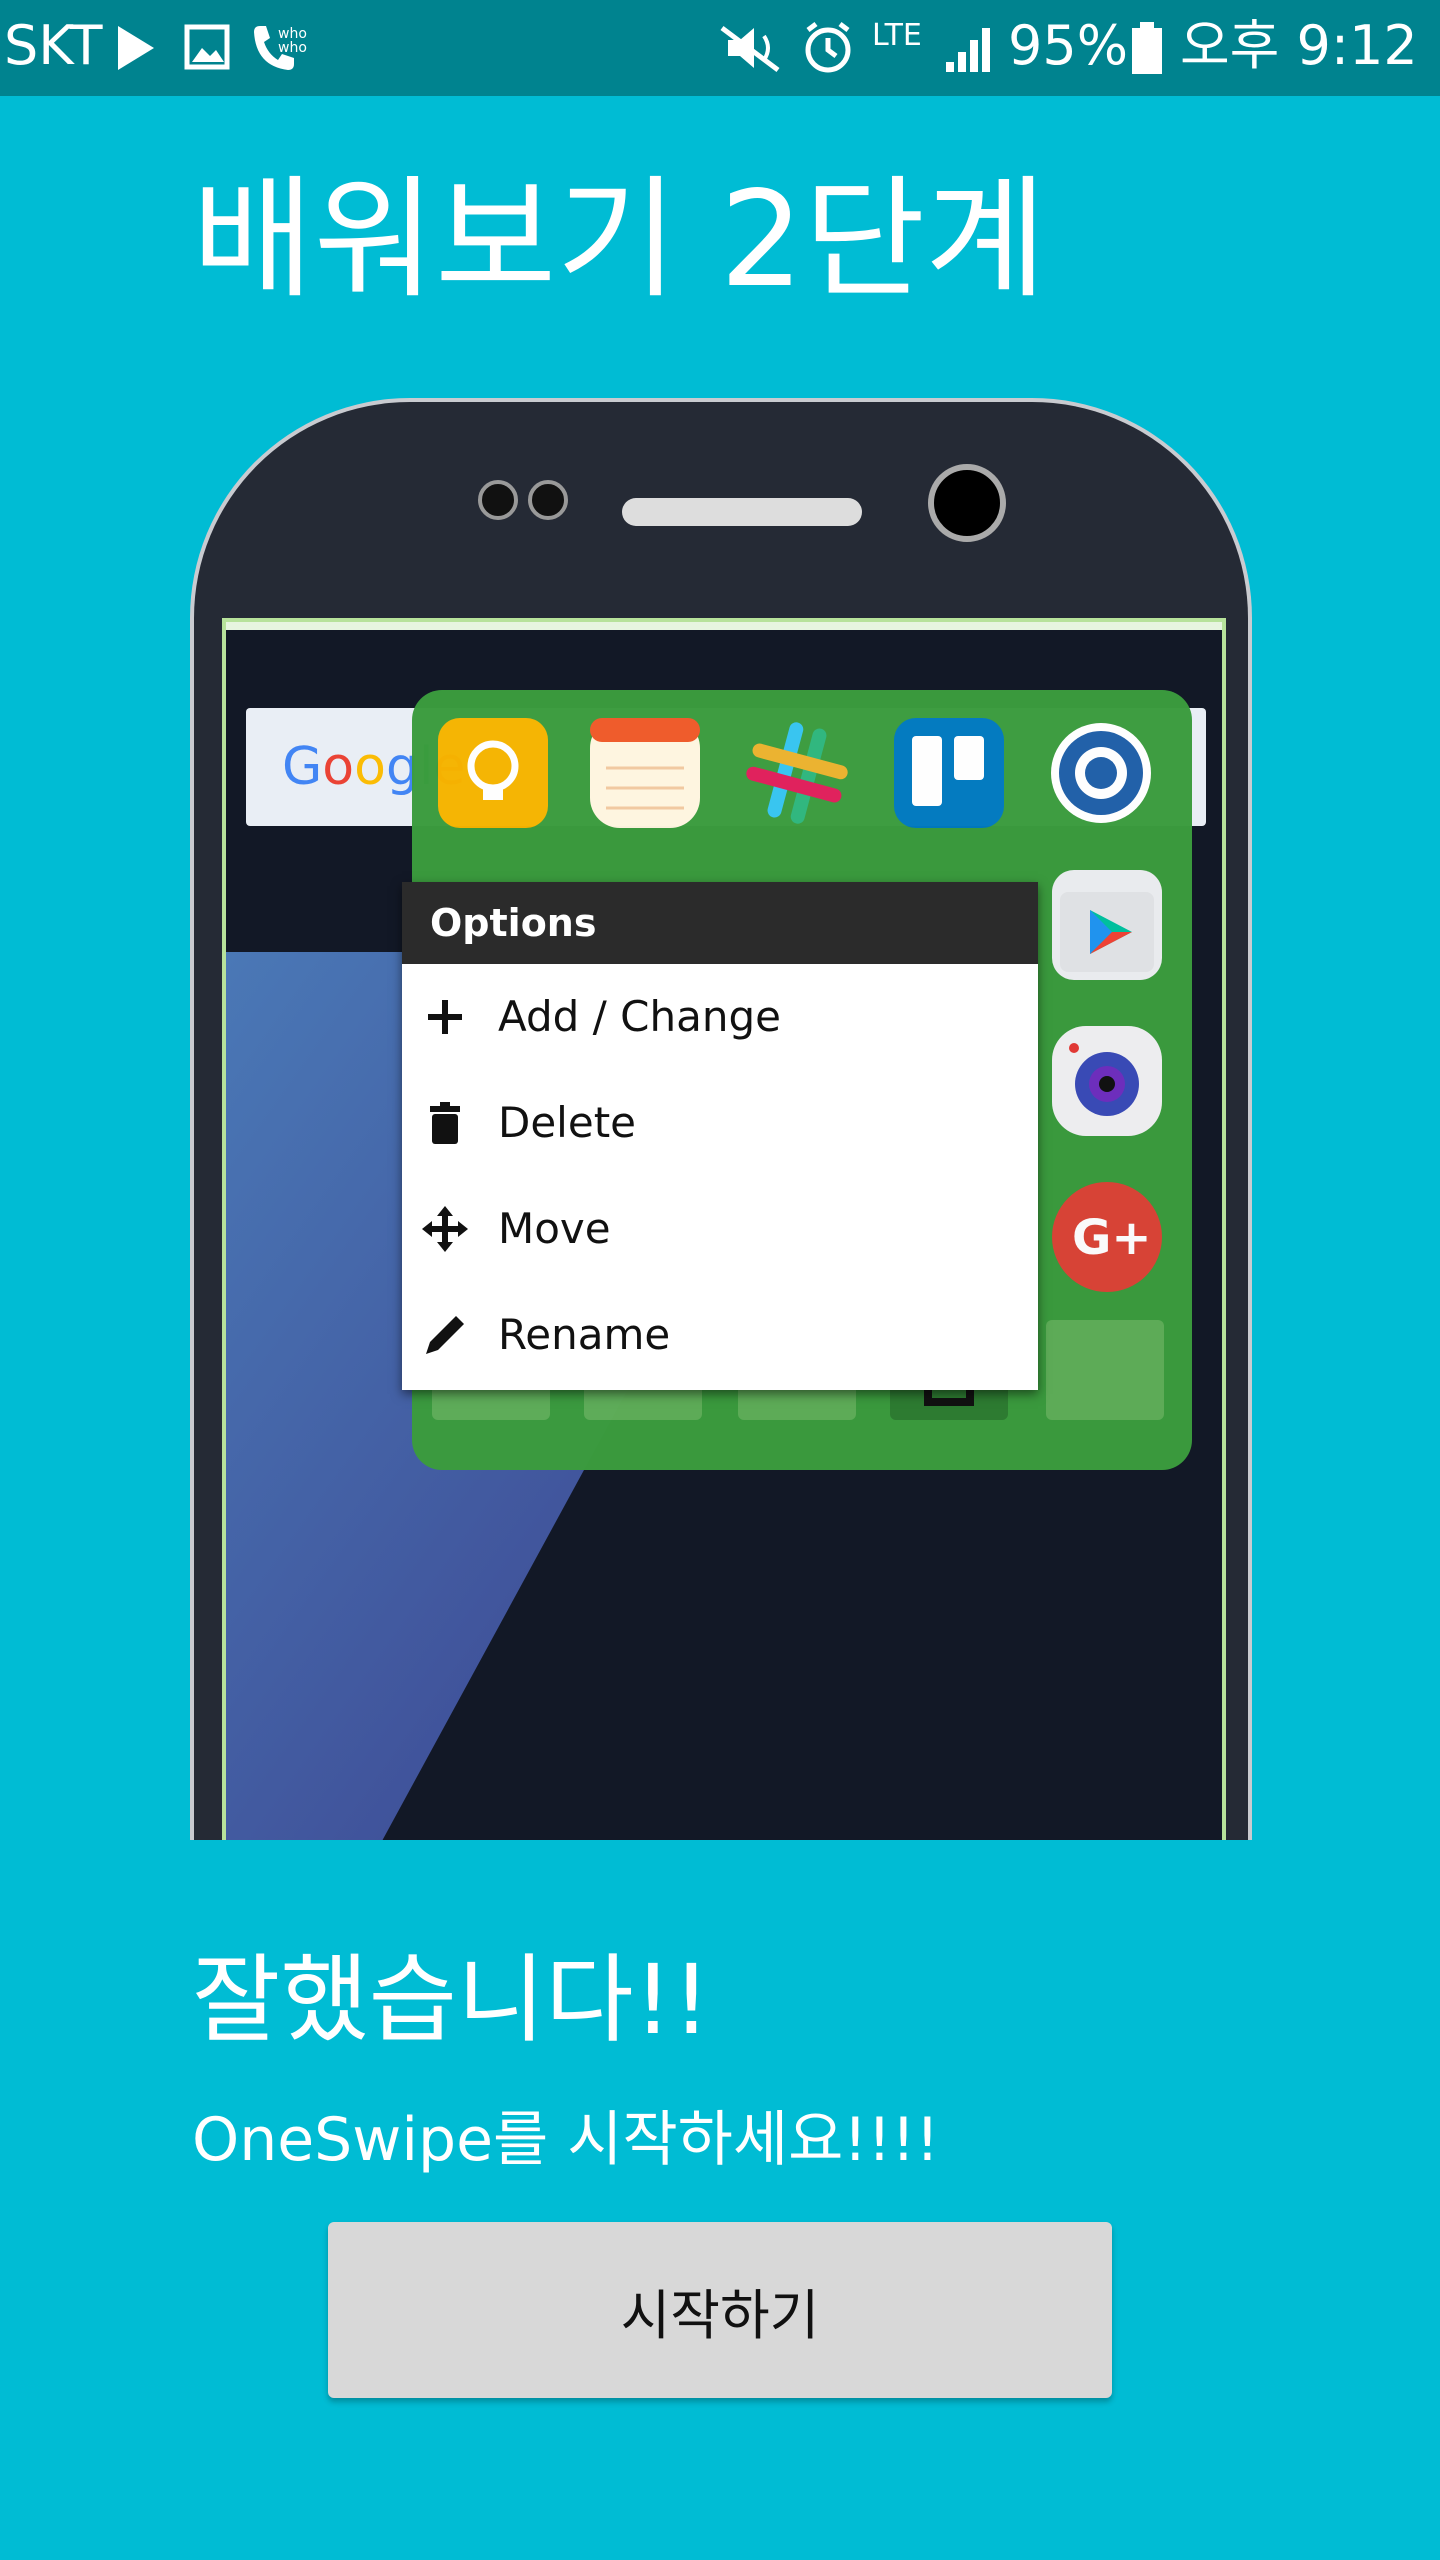  I want to click on svg-text: who, so click(292, 48).